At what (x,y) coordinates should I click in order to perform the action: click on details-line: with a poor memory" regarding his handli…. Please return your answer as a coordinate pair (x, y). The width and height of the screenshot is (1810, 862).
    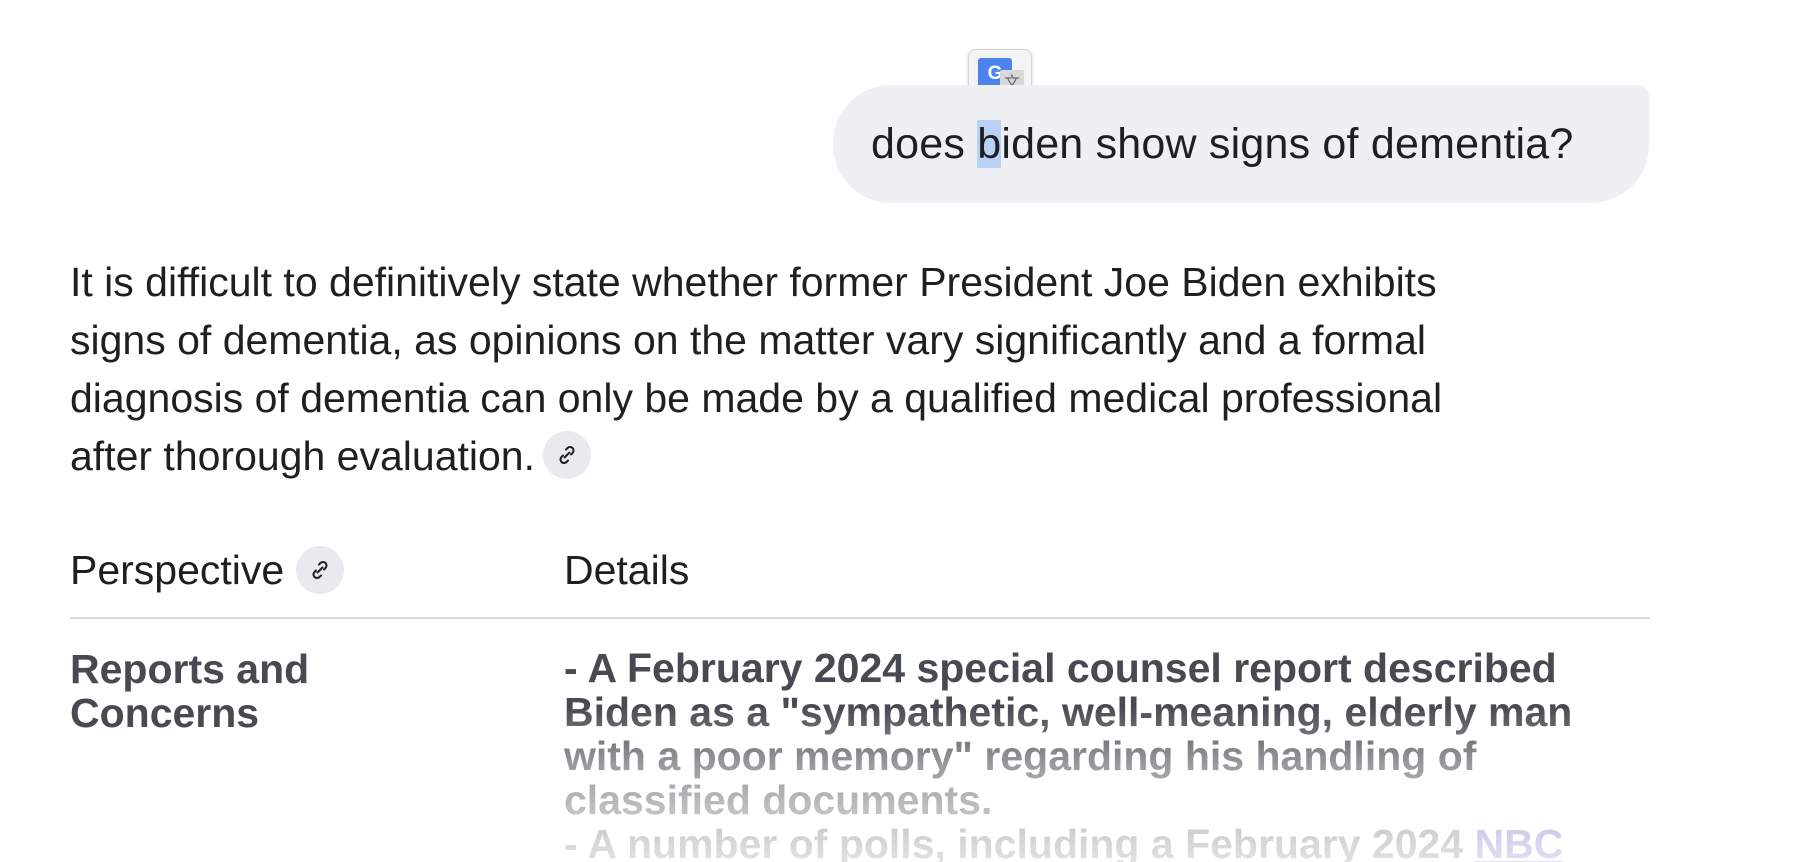
    Looking at the image, I should click on (1020, 756).